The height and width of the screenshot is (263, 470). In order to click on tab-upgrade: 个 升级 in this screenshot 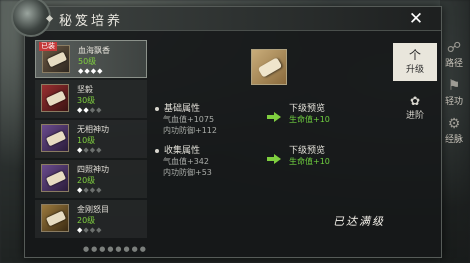, I will do `click(415, 62)`.